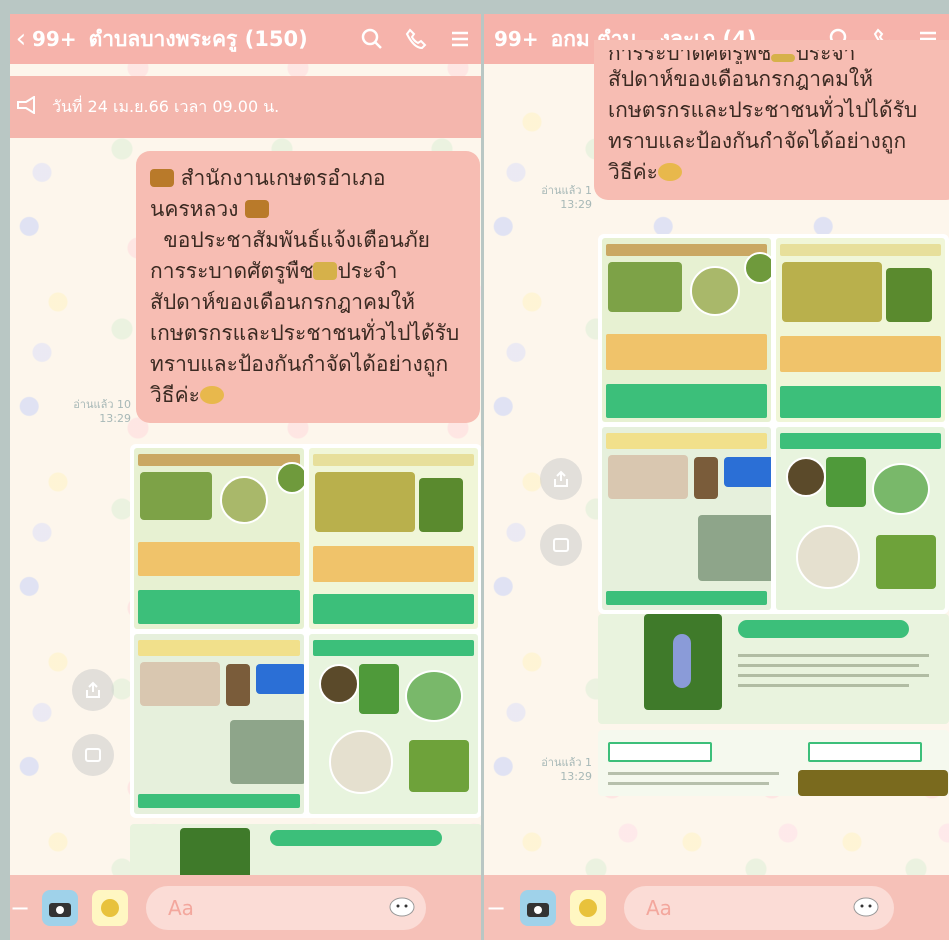 Image resolution: width=949 pixels, height=940 pixels. What do you see at coordinates (659, 907) in the screenshot?
I see `input-placeholder: Aa` at bounding box center [659, 907].